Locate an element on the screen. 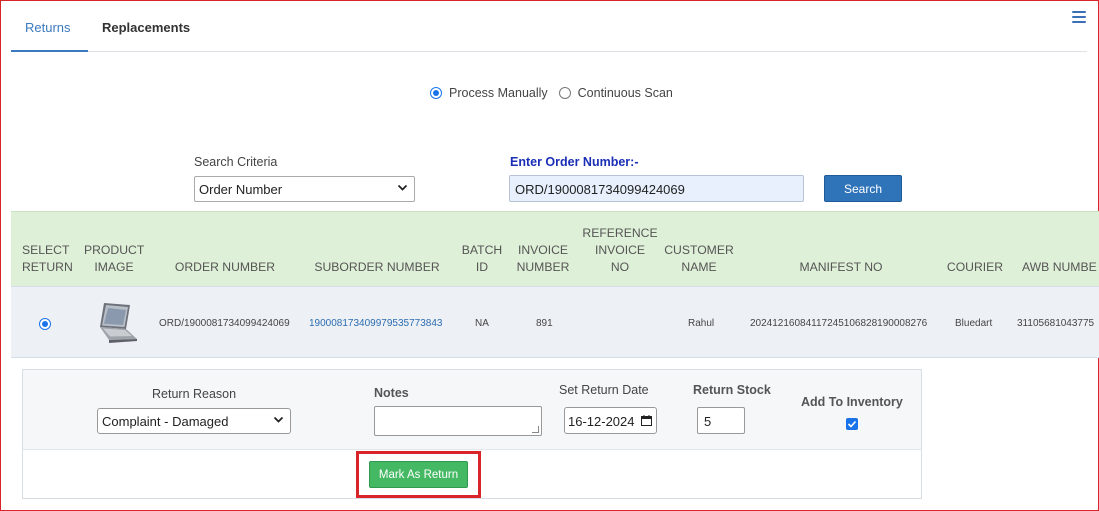 The height and width of the screenshot is (511, 1099). add-to-inventory-label: Add To Inventory is located at coordinates (852, 402).